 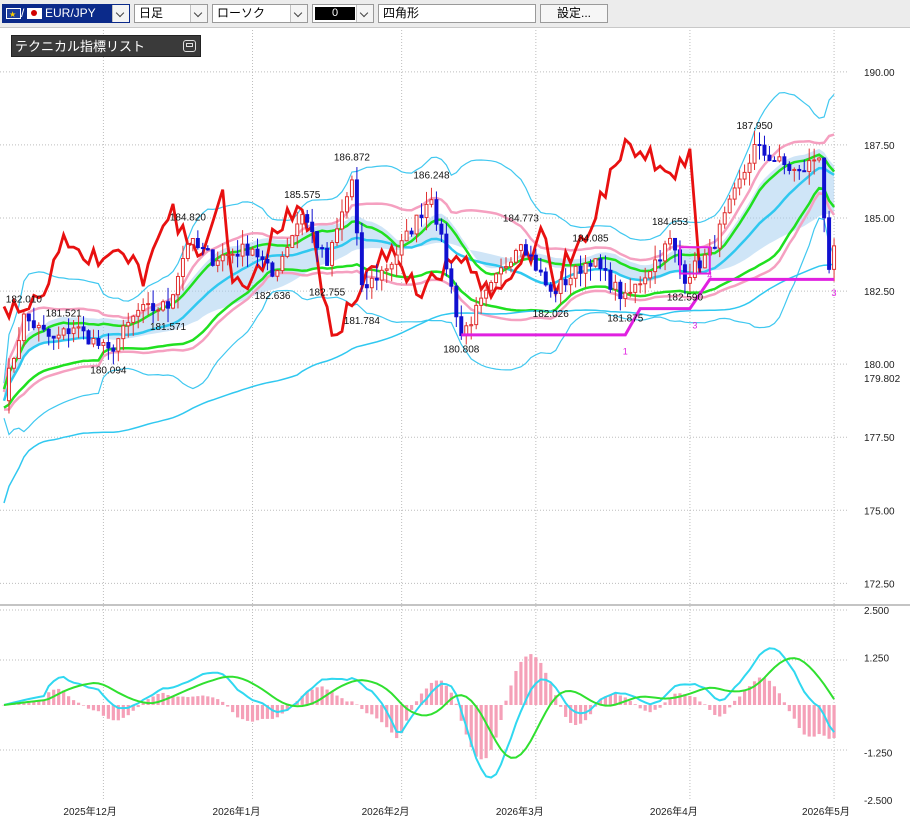 I want to click on x-tick-label: 2026年1月, so click(x=237, y=811).